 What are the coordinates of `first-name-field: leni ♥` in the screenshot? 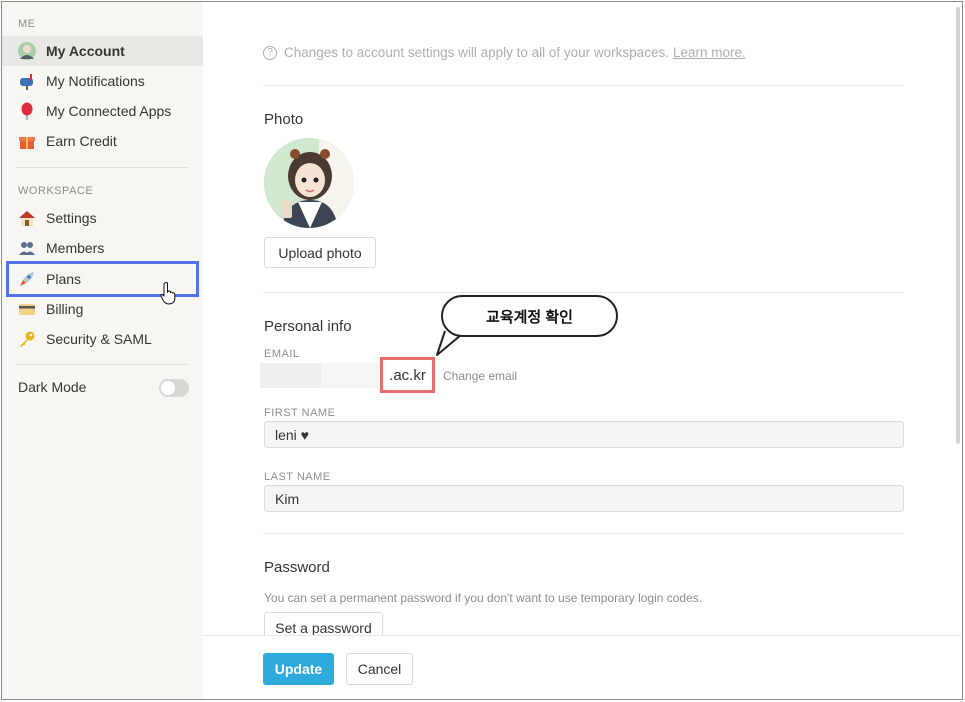 It's located at (584, 434).